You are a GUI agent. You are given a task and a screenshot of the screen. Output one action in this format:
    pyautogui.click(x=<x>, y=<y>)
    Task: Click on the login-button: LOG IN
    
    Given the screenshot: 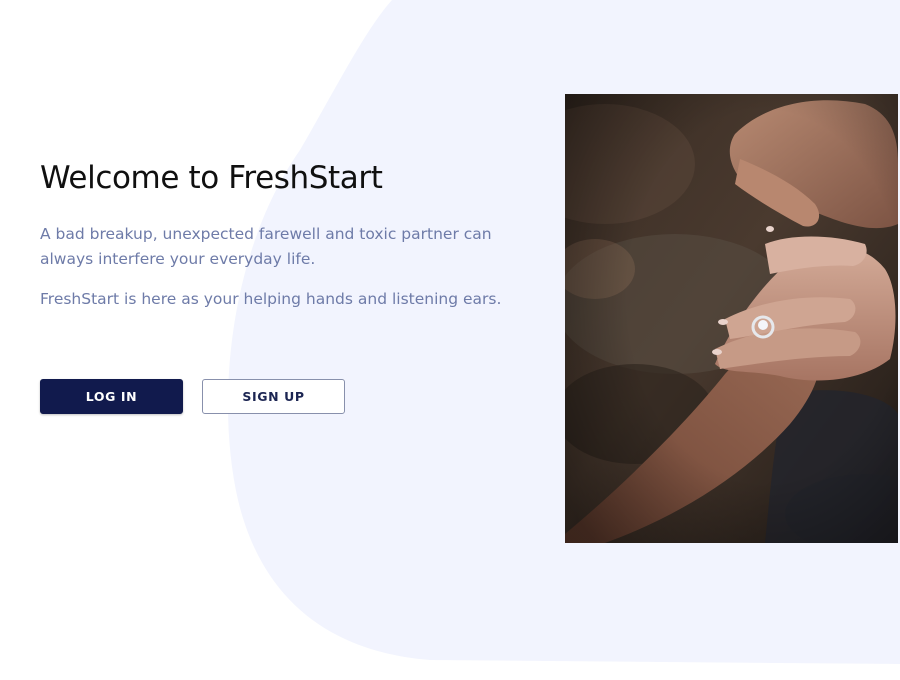 What is the action you would take?
    pyautogui.click(x=111, y=396)
    